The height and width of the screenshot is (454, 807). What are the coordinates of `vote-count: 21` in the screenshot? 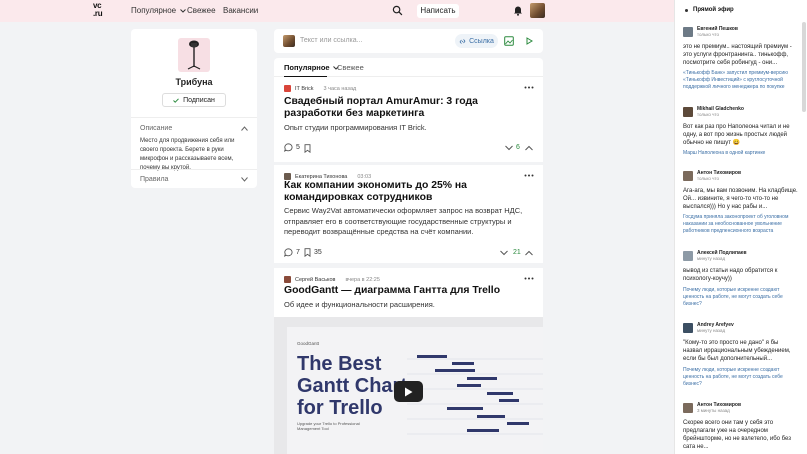 It's located at (517, 252).